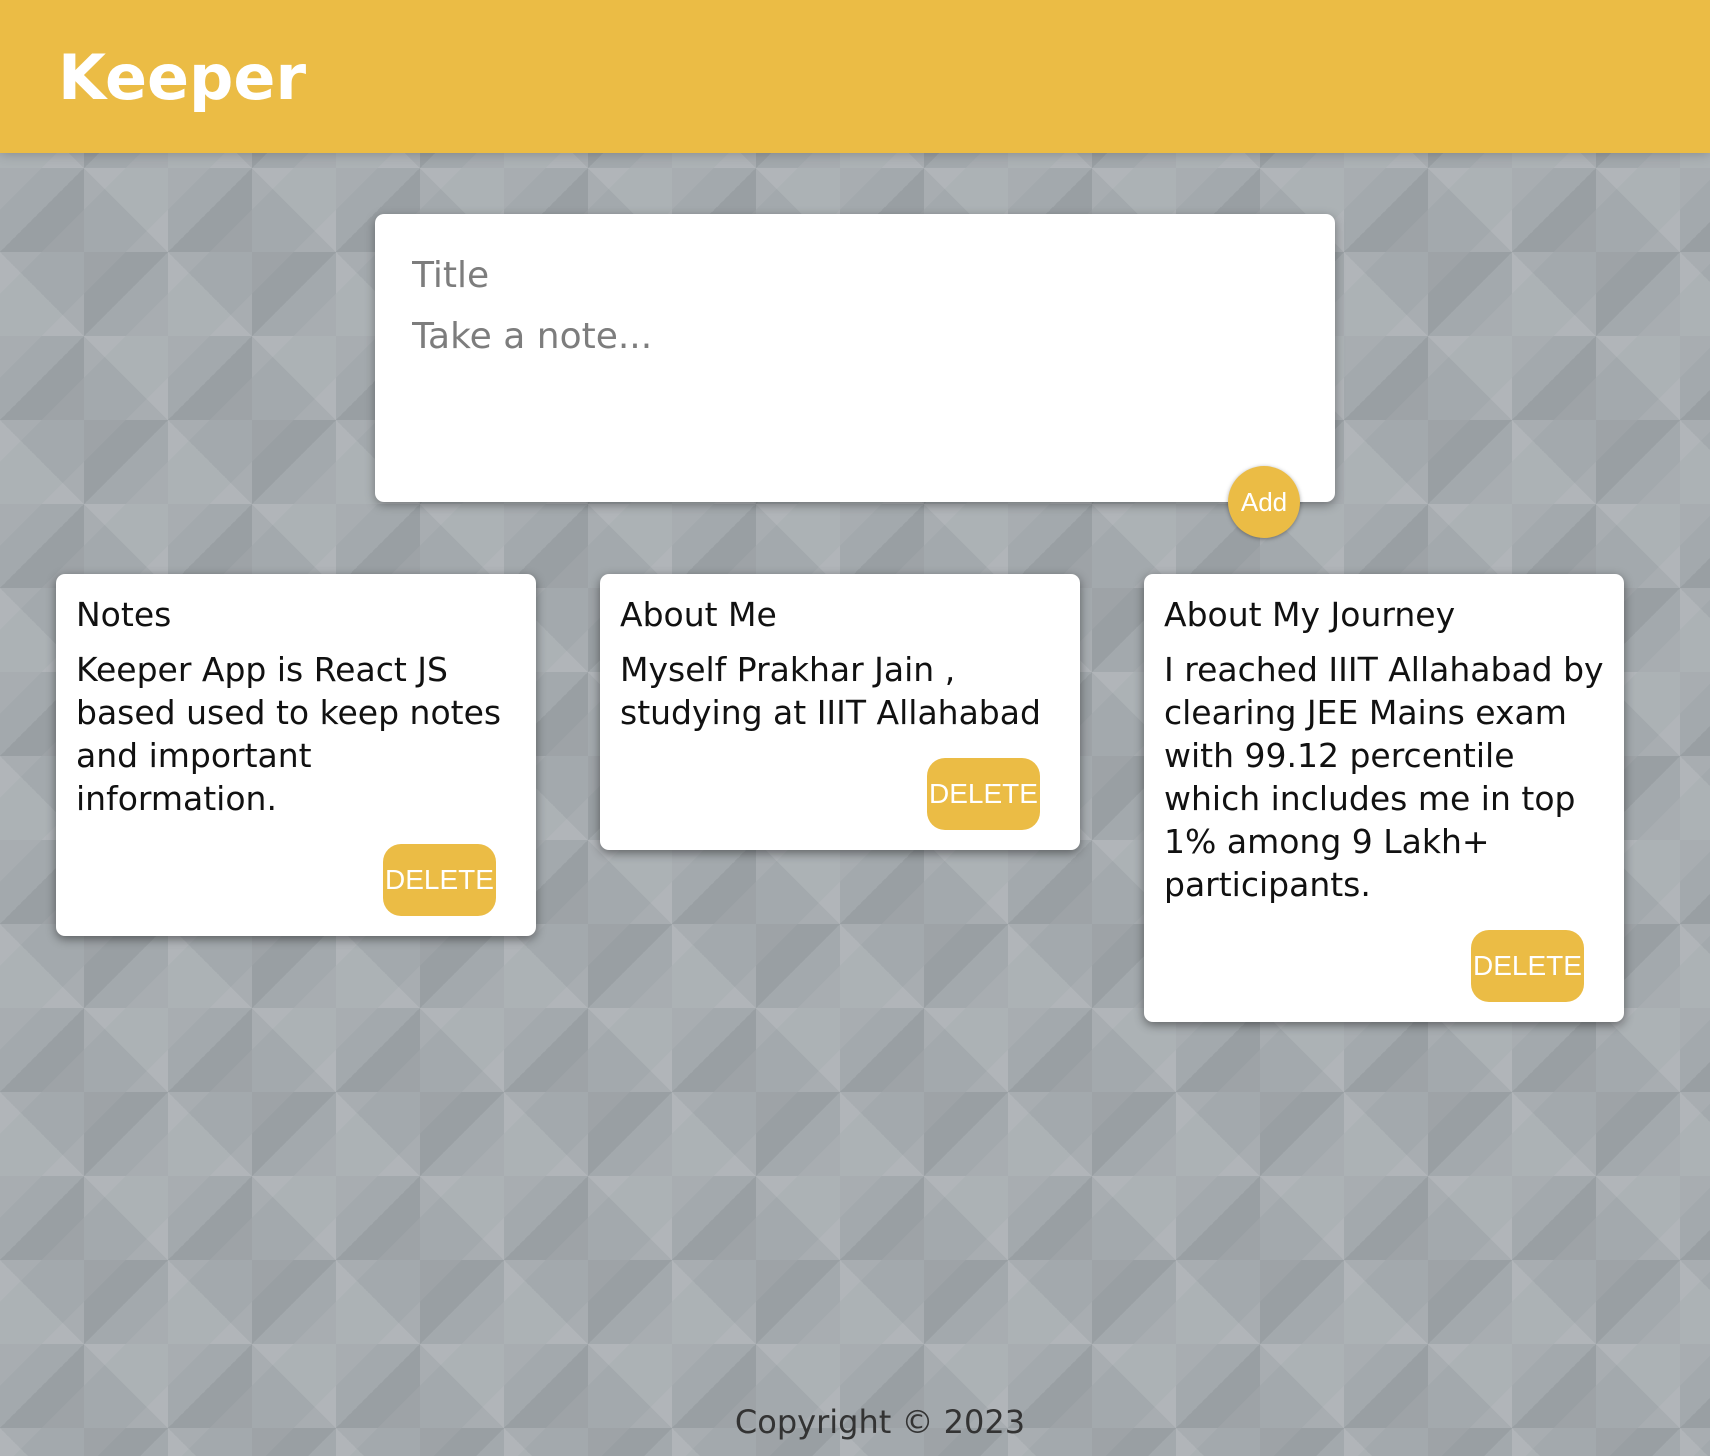 The height and width of the screenshot is (1456, 1710). What do you see at coordinates (1264, 502) in the screenshot?
I see `add-note-button: Add` at bounding box center [1264, 502].